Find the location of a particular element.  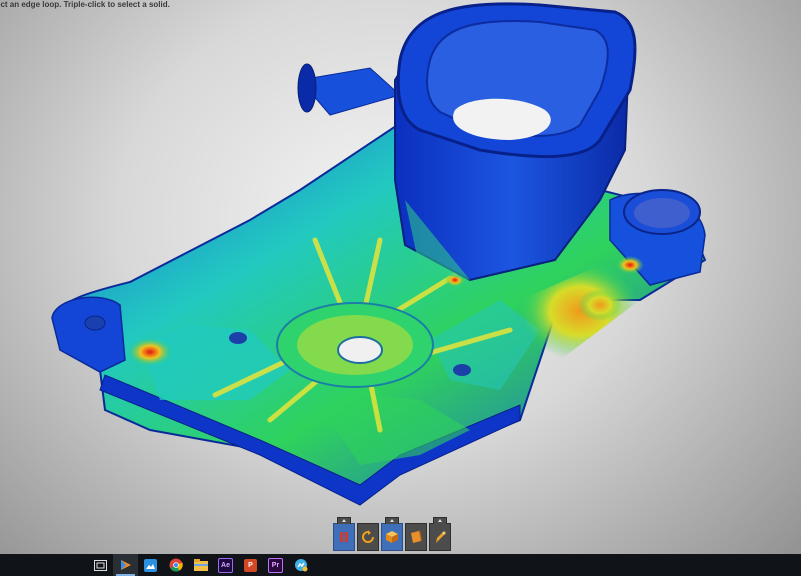

photos-app-button is located at coordinates (150, 565).